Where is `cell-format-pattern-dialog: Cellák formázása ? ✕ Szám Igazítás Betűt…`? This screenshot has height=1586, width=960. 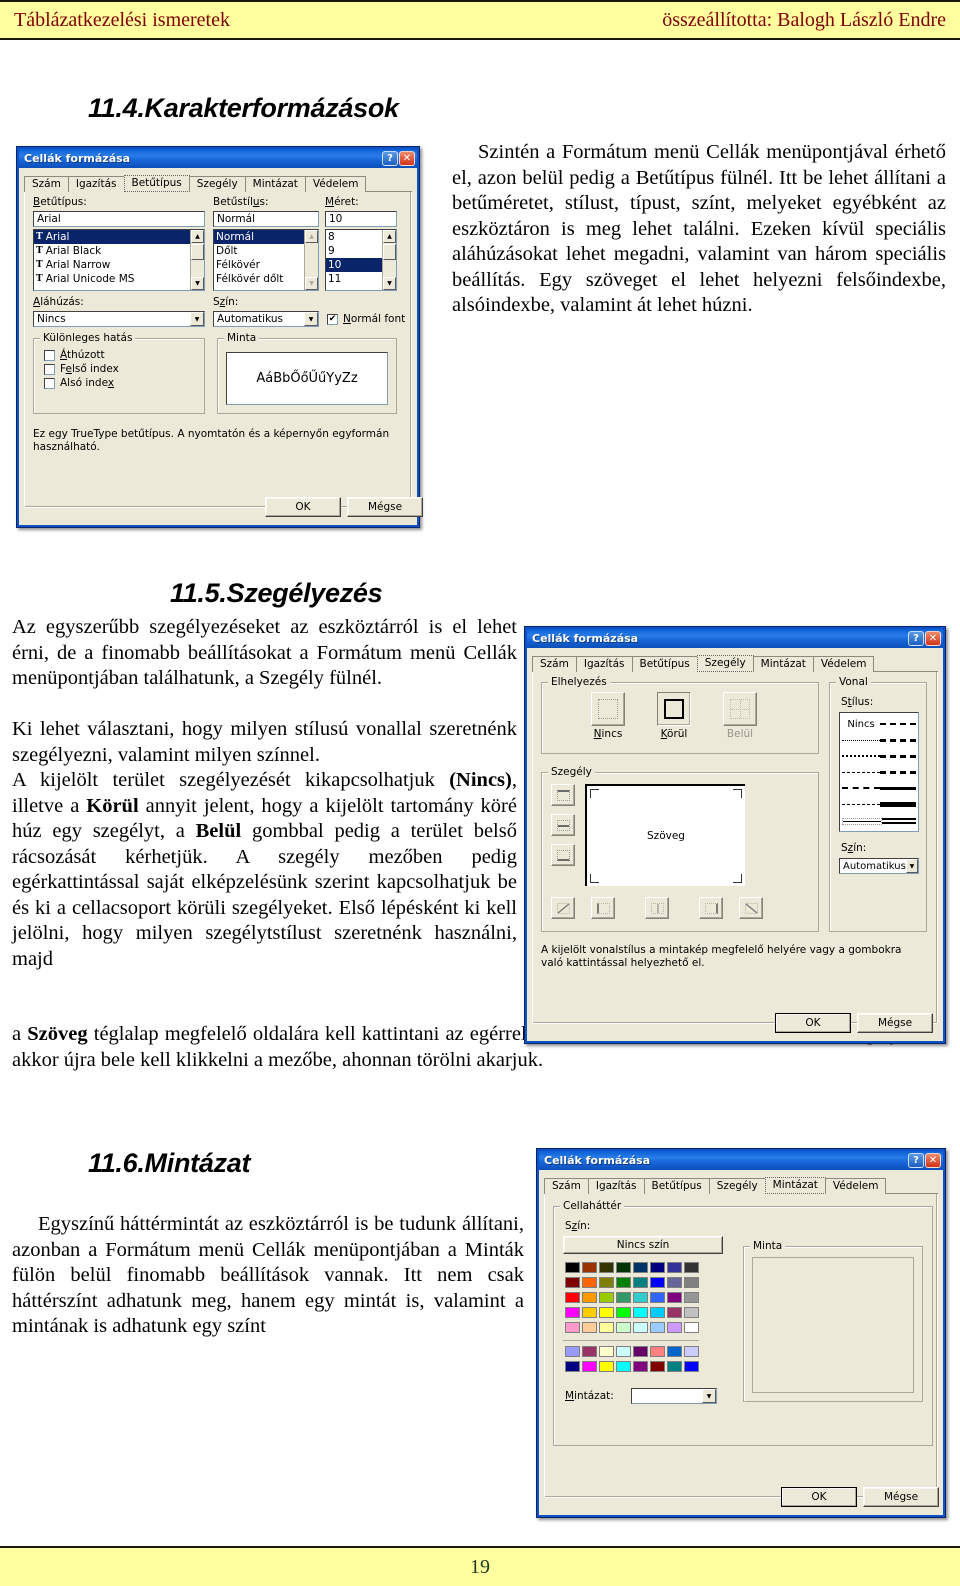
cell-format-pattern-dialog: Cellák formázása ? ✕ Szám Igazítás Betűt… is located at coordinates (741, 1333).